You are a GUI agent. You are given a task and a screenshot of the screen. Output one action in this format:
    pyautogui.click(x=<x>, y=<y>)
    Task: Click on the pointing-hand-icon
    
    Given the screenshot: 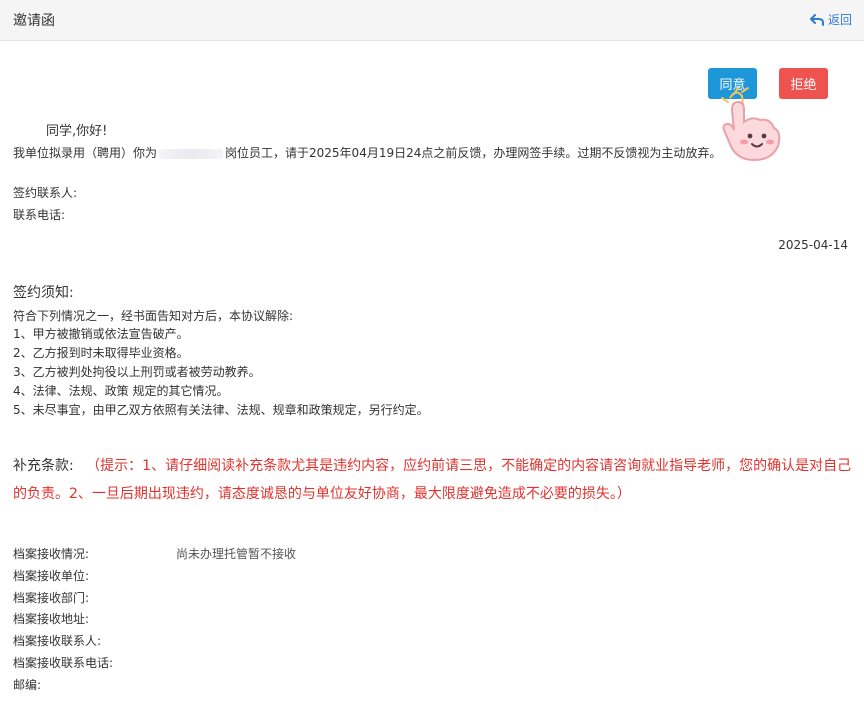 What is the action you would take?
    pyautogui.click(x=751, y=124)
    